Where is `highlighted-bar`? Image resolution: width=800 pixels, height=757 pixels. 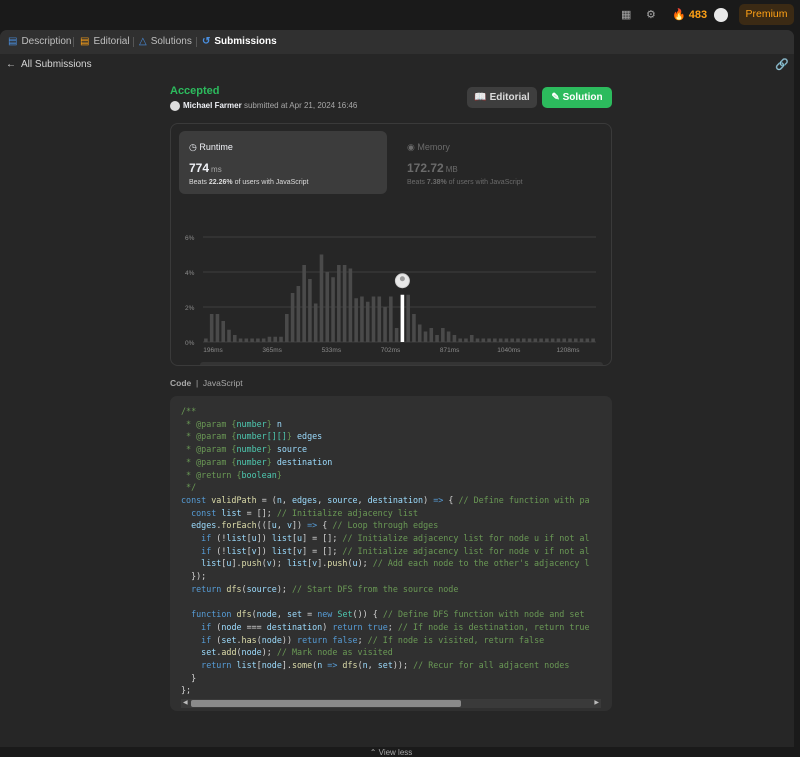
highlighted-bar is located at coordinates (402, 318).